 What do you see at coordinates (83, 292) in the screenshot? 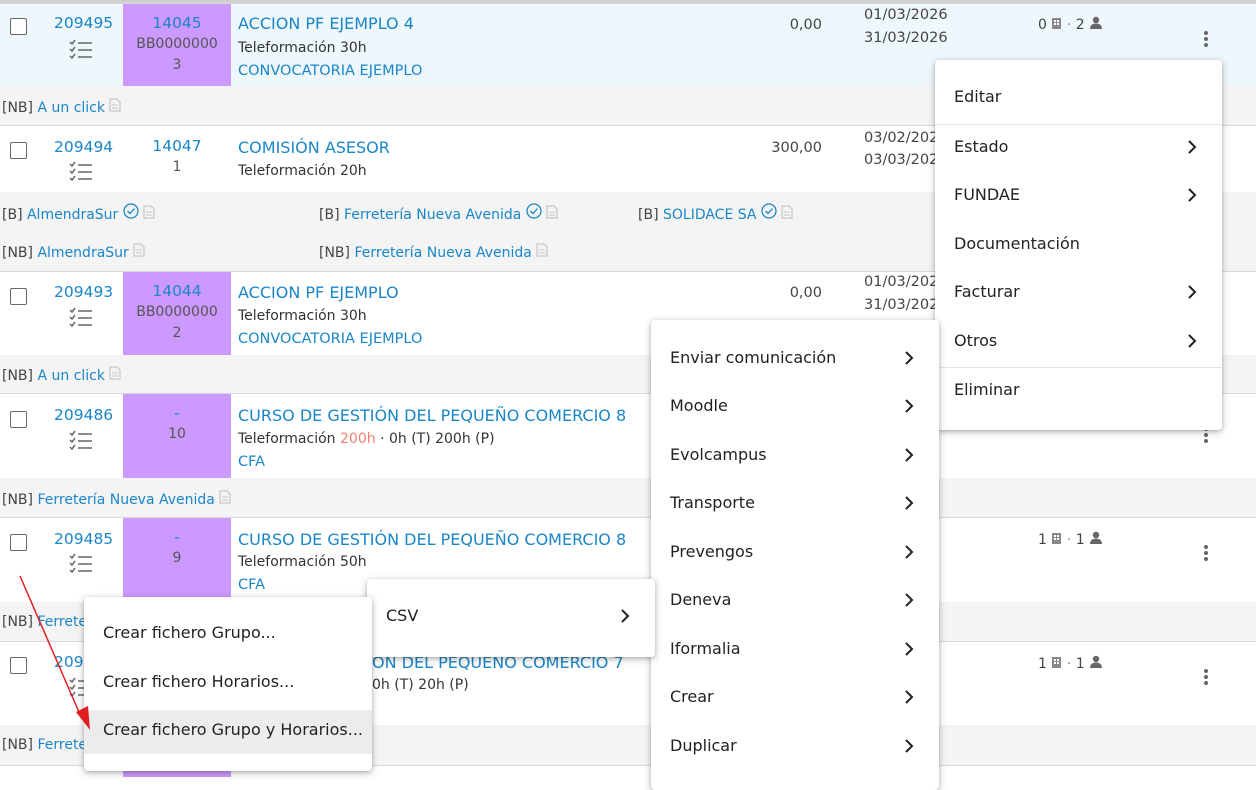
I see `row-id-link: 209493` at bounding box center [83, 292].